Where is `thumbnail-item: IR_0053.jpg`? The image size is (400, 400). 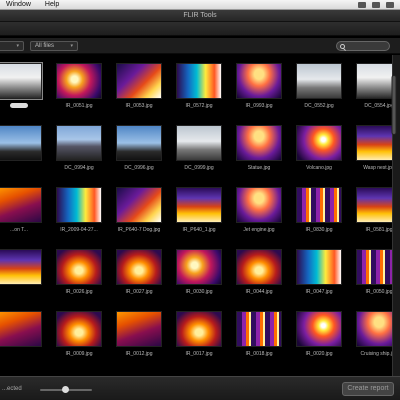
thumbnail-item: IR_0053.jpg is located at coordinates (139, 94).